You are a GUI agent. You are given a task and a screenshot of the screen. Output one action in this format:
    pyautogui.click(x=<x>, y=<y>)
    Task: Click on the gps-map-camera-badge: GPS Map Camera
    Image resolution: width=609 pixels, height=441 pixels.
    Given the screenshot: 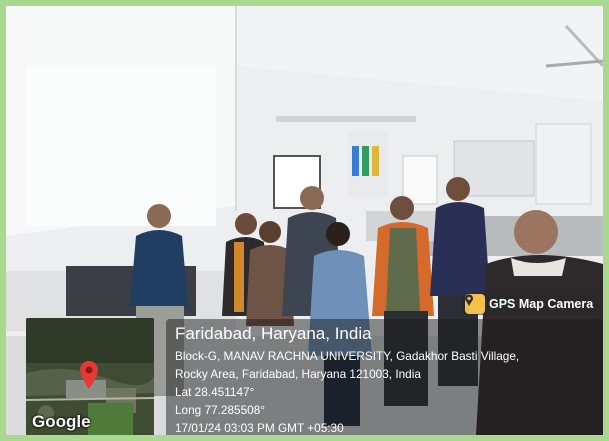 What is the action you would take?
    pyautogui.click(x=531, y=304)
    